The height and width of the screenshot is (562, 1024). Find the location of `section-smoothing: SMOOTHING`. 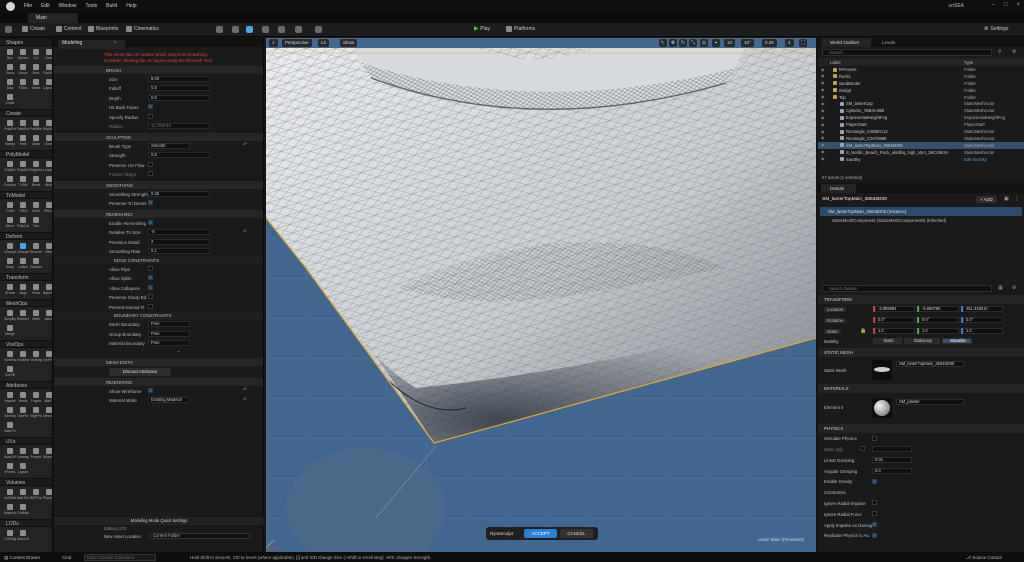

section-smoothing: SMOOTHING is located at coordinates (158, 185).